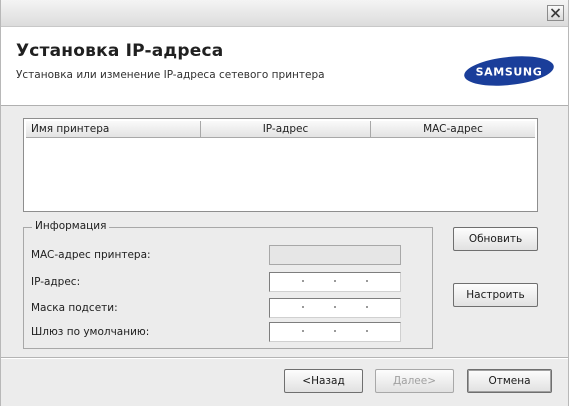 The height and width of the screenshot is (406, 569). I want to click on back-button: <Назад, so click(323, 381).